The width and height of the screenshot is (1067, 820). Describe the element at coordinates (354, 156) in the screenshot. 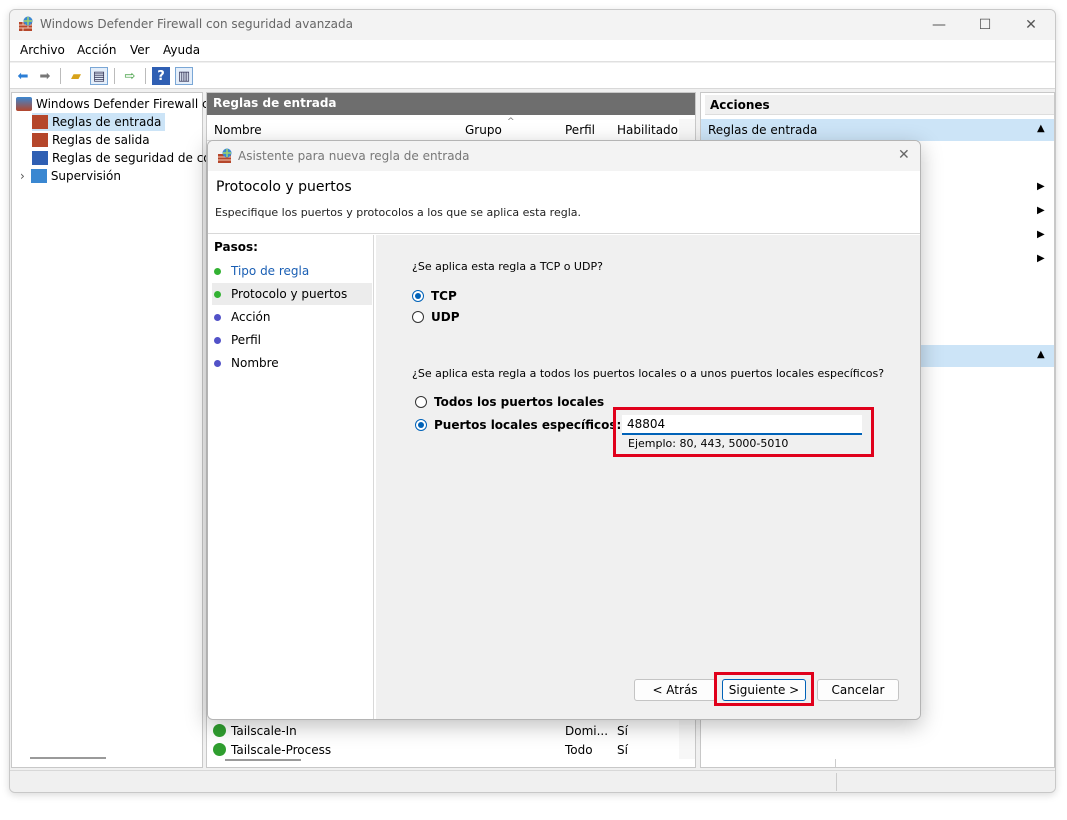

I see `dialog-title: Asistente para nueva regla de entrada` at that location.